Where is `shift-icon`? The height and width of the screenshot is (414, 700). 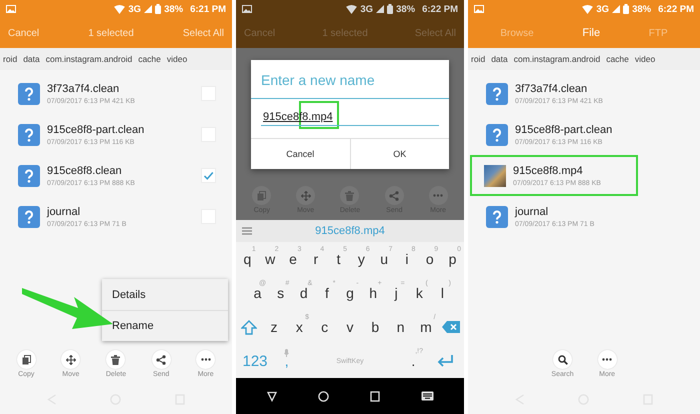 shift-icon is located at coordinates (248, 327).